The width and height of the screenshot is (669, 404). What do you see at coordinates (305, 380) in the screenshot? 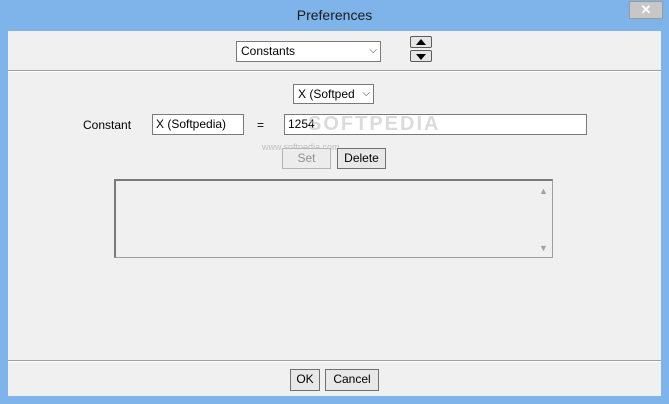
I see `ok-button: OK` at bounding box center [305, 380].